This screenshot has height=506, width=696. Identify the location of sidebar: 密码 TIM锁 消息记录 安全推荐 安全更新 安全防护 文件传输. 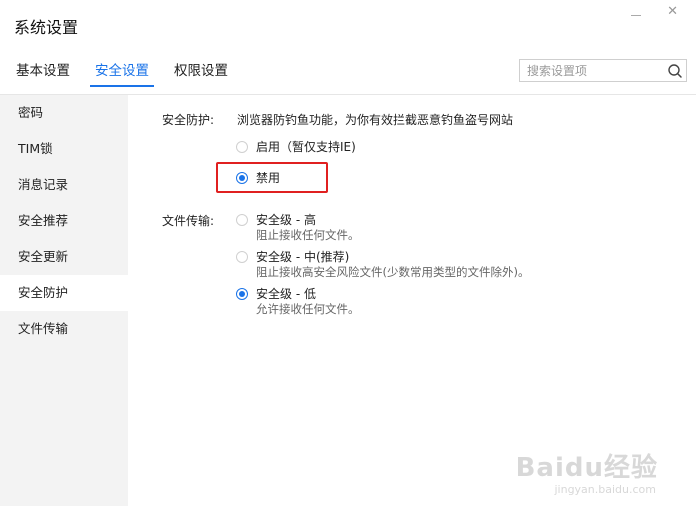
(64, 300).